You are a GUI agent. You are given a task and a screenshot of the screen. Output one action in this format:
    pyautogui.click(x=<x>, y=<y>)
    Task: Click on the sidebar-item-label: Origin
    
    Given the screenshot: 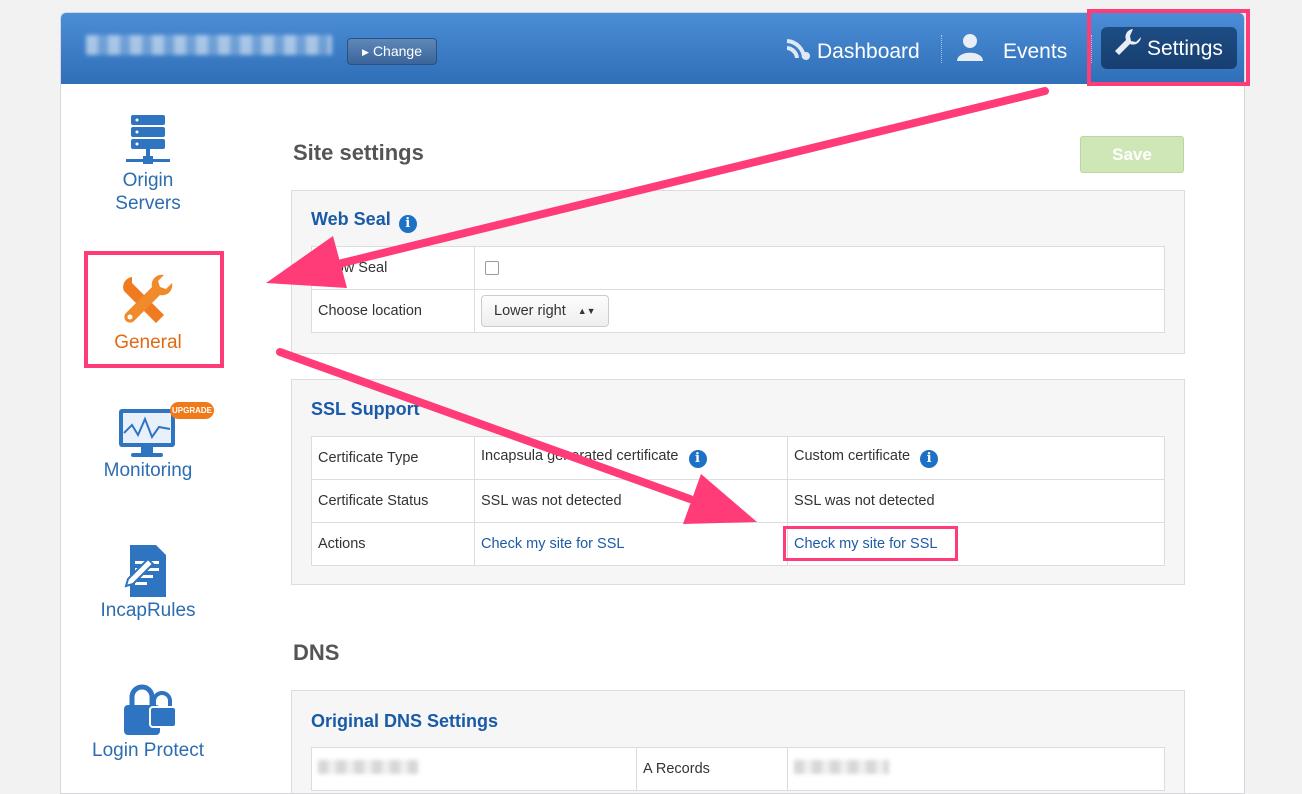 What is the action you would take?
    pyautogui.click(x=148, y=180)
    